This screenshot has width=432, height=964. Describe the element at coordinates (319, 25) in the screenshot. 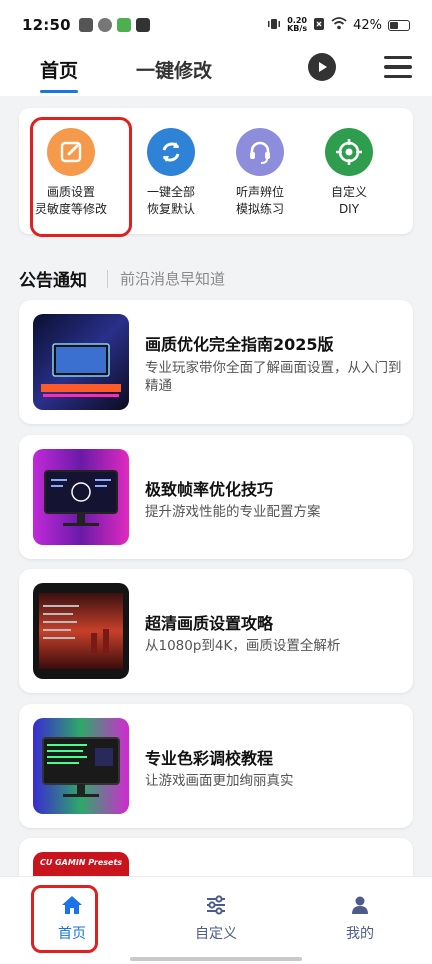

I see `sim-icon` at that location.